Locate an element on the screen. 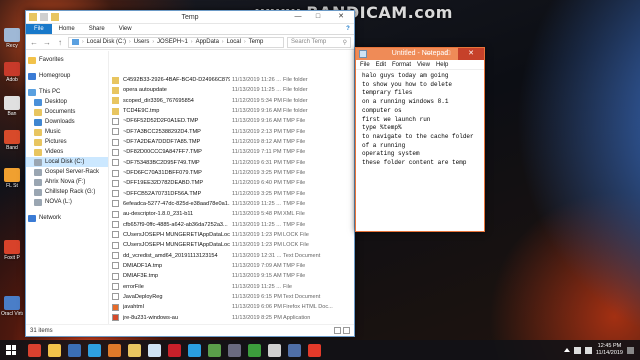 The height and width of the screenshot is (360, 640). tab-share: Share is located at coordinates (97, 29).